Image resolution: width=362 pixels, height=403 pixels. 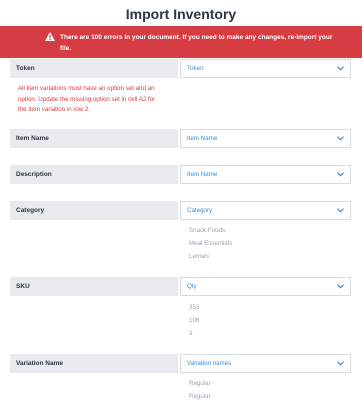 I want to click on mapping-row-description: Description Item Name, so click(x=180, y=174).